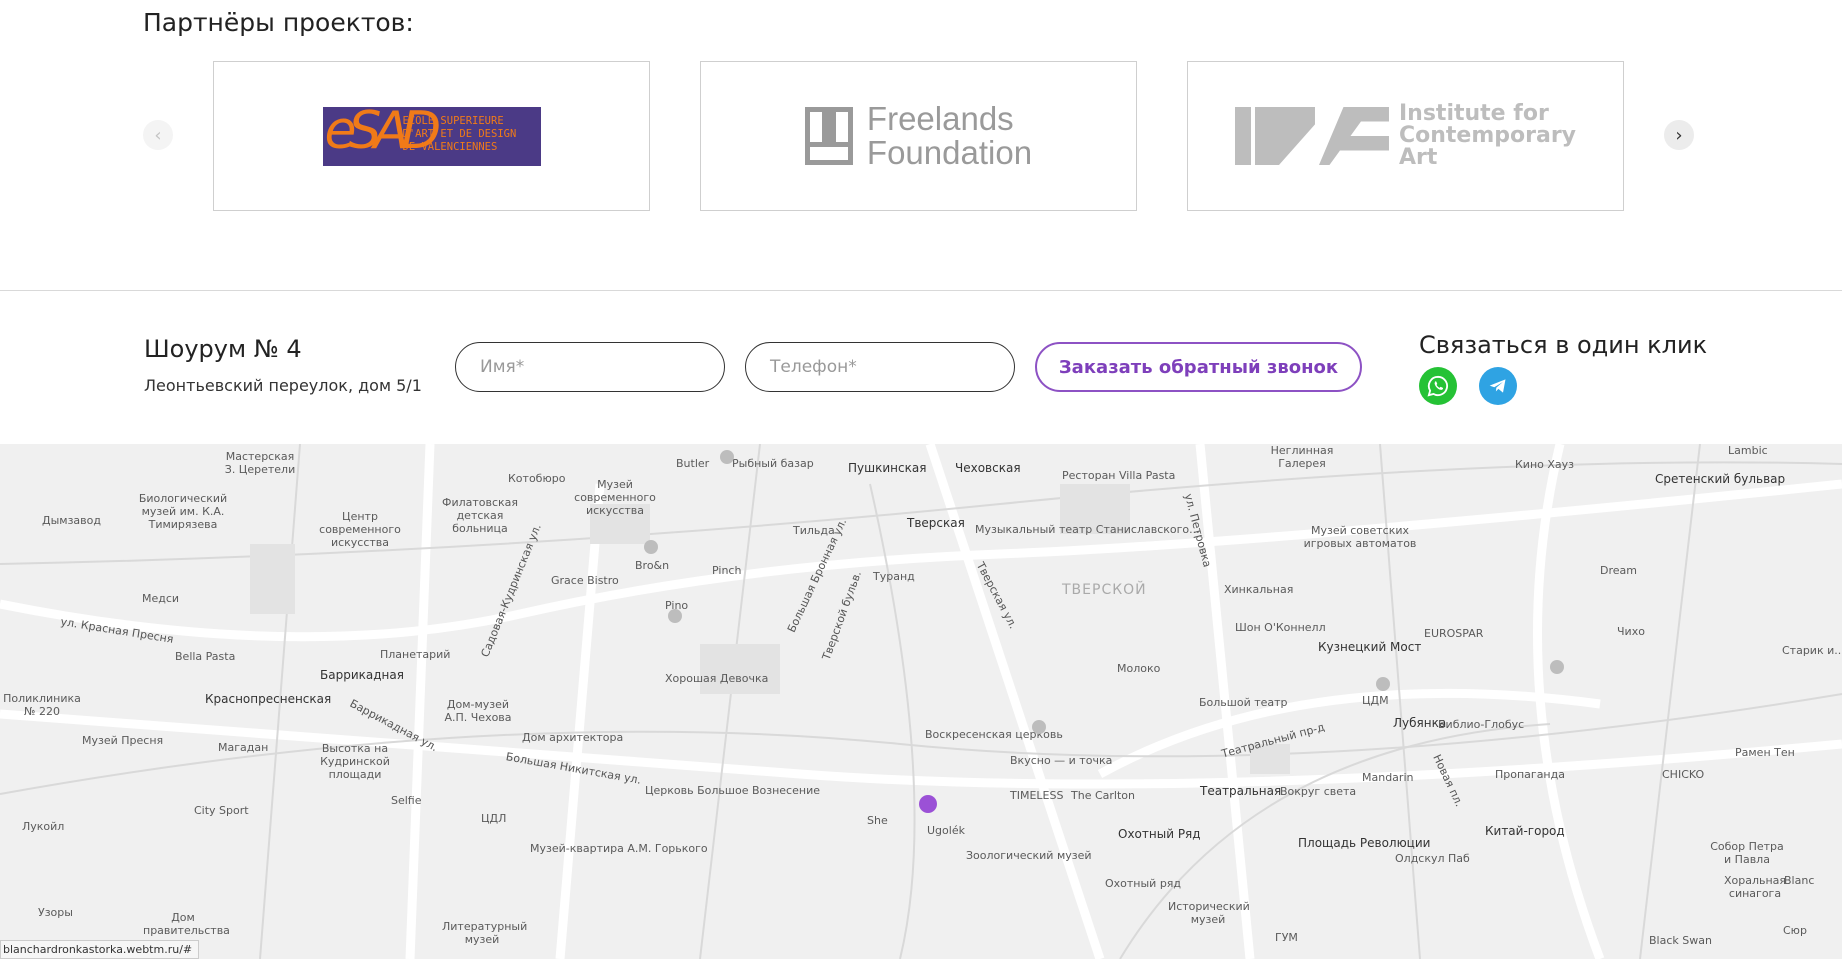 The height and width of the screenshot is (959, 1842). What do you see at coordinates (1545, 464) in the screenshot?
I see `place-label: Кино Хауз` at bounding box center [1545, 464].